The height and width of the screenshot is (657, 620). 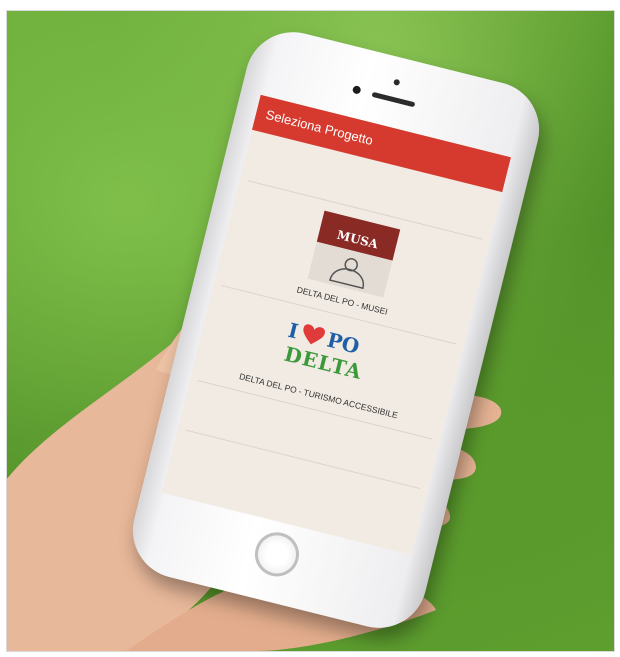 What do you see at coordinates (354, 254) in the screenshot?
I see `musei-logo-icon: MUSA` at bounding box center [354, 254].